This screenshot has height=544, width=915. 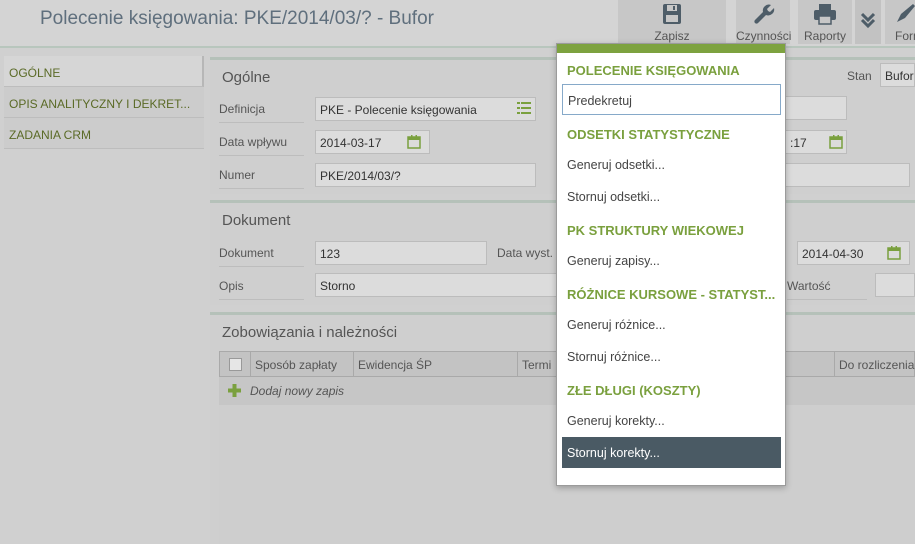 What do you see at coordinates (246, 253) in the screenshot?
I see `doc-label: Dokument` at bounding box center [246, 253].